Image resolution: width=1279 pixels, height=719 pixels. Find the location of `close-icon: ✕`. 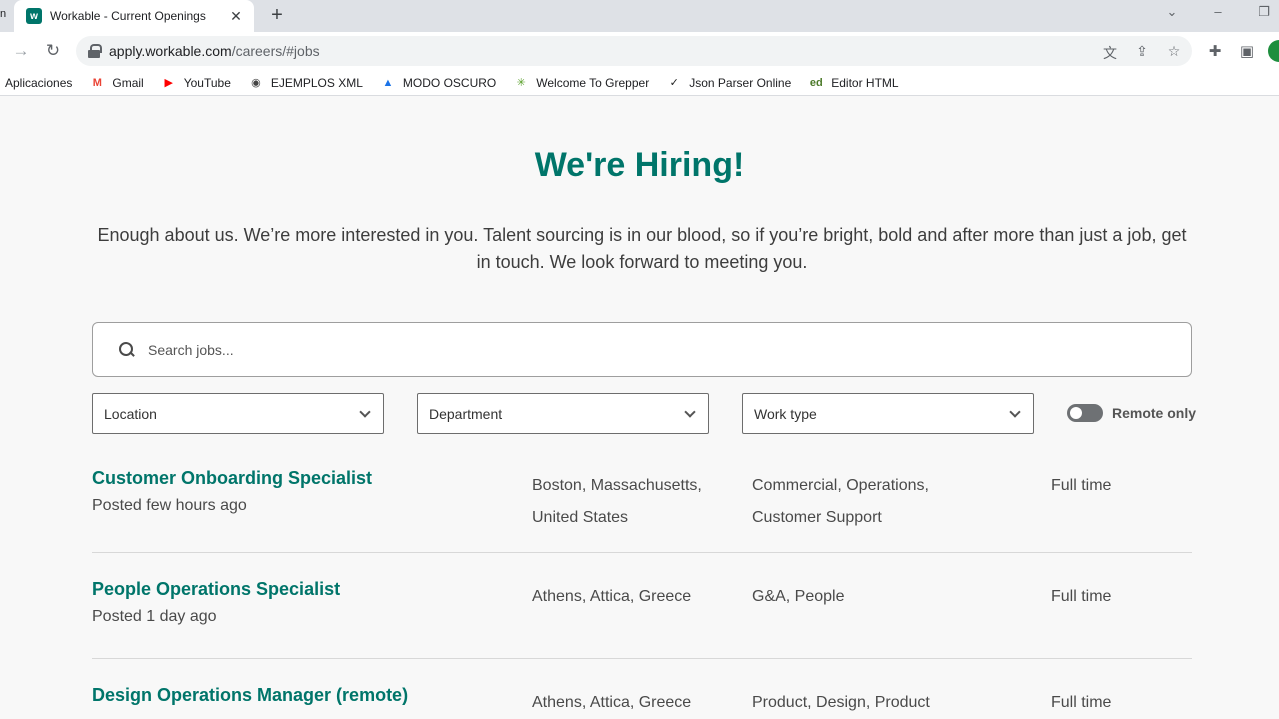

close-icon: ✕ is located at coordinates (236, 16).